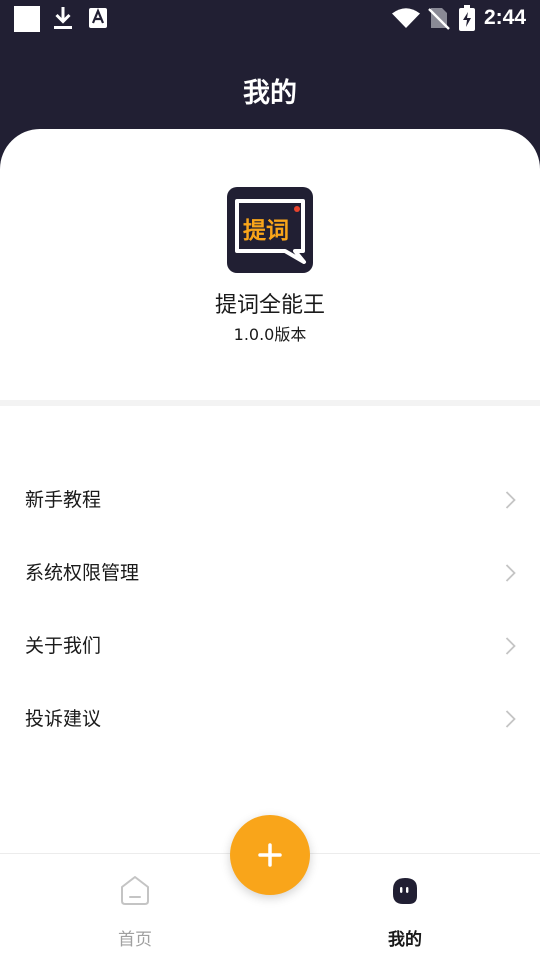  I want to click on speech-bubble-icon: 提词, so click(270, 231).